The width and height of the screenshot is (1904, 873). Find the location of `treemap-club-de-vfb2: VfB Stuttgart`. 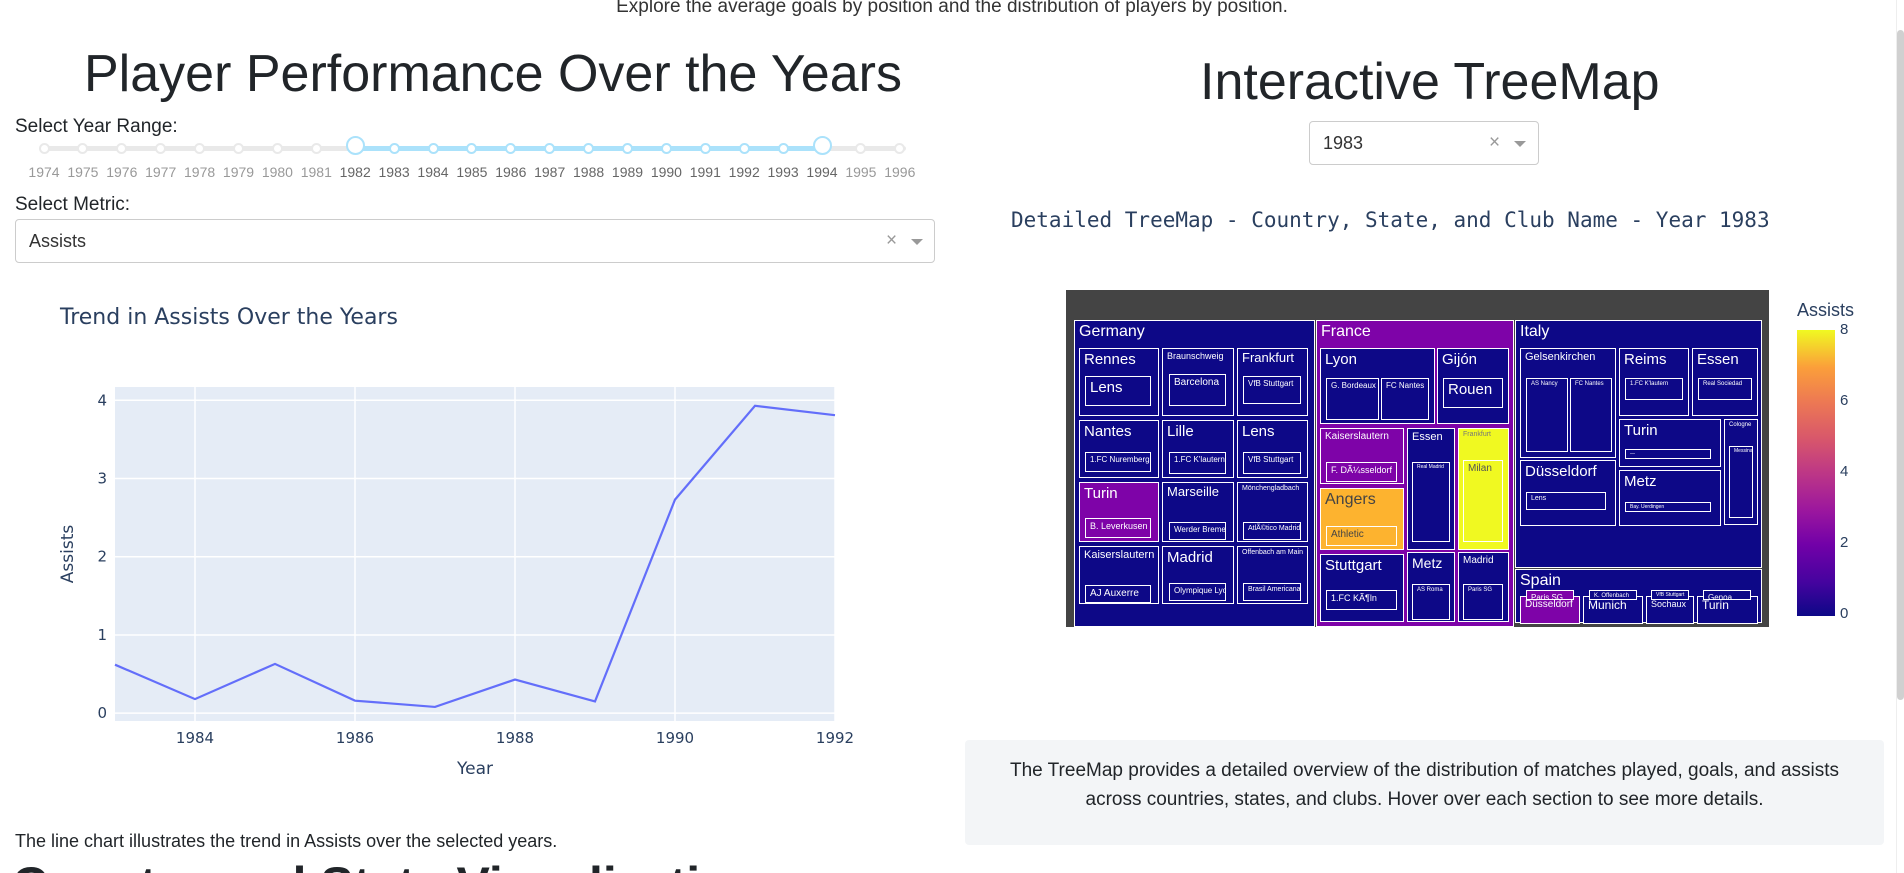

treemap-club-de-vfb2: VfB Stuttgart is located at coordinates (1272, 463).